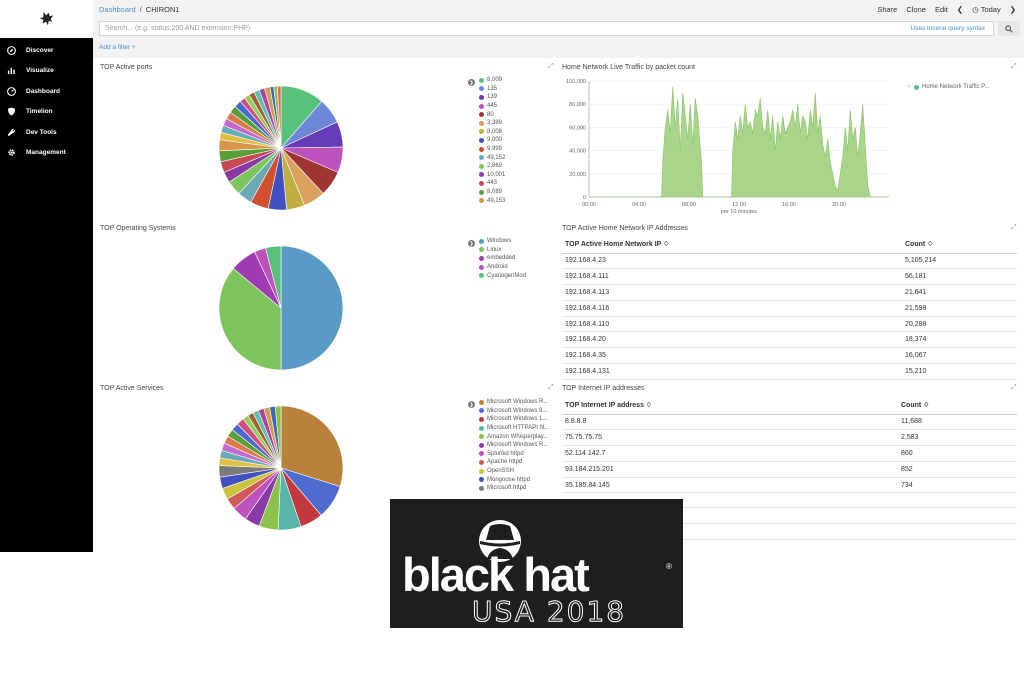 This screenshot has height=682, width=1024. What do you see at coordinates (689, 205) in the screenshot?
I see `x-tick-label: 08:00` at bounding box center [689, 205].